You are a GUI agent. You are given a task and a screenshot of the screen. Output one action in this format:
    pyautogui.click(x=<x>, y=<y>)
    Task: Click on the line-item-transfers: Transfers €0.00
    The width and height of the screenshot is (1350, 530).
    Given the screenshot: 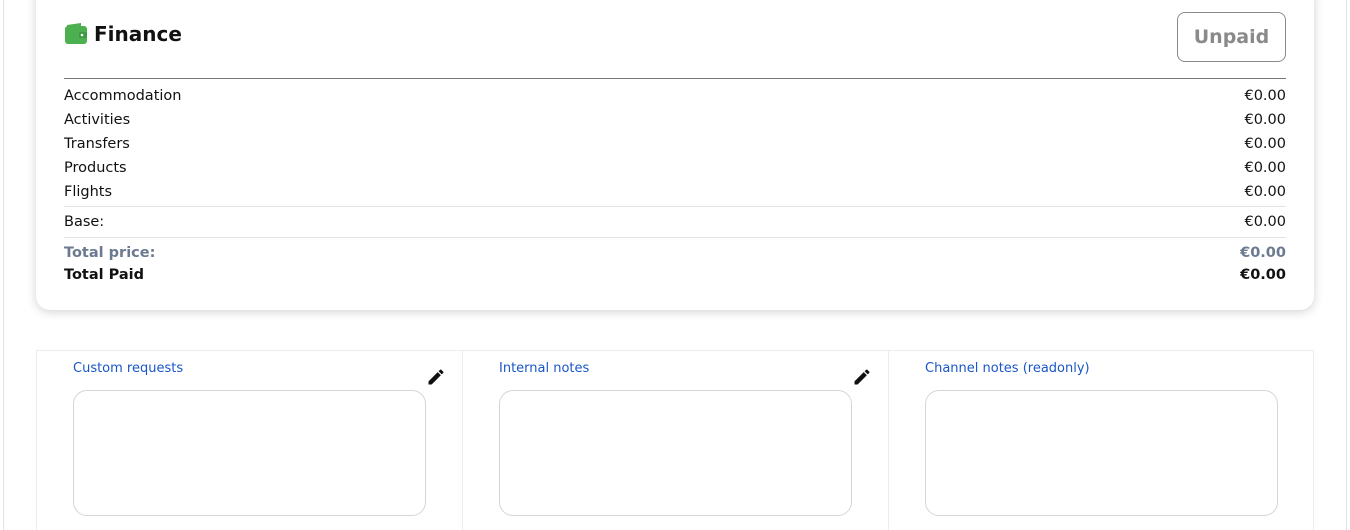 What is the action you would take?
    pyautogui.click(x=675, y=144)
    